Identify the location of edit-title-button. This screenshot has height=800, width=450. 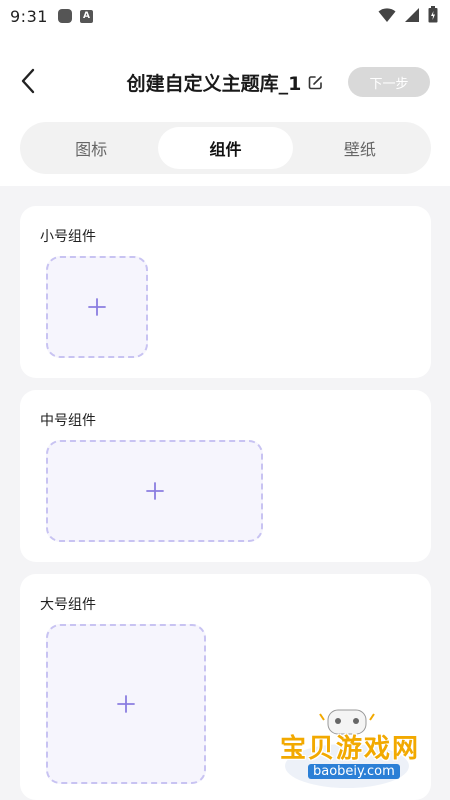
(315, 83).